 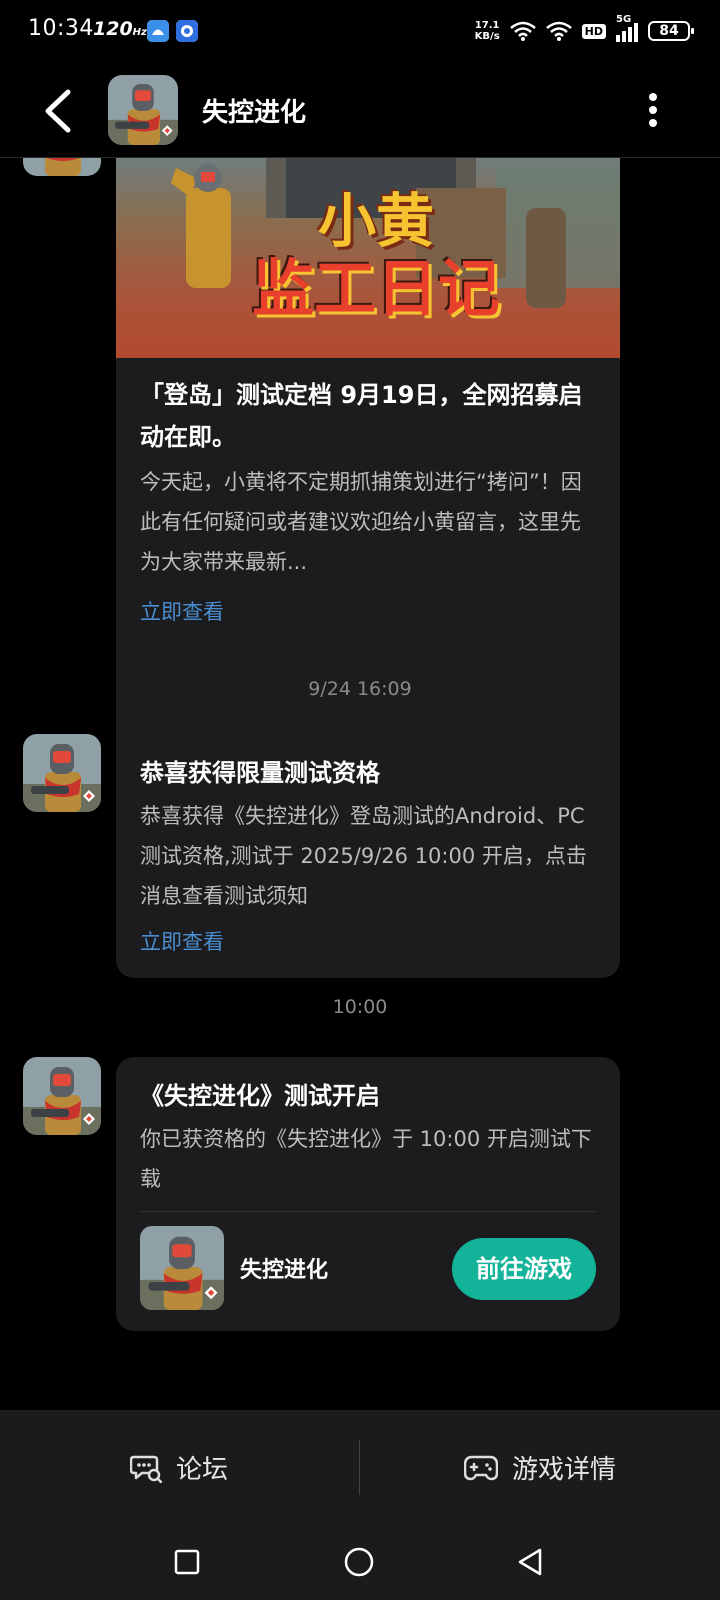 I want to click on game-avatar, so click(x=143, y=110).